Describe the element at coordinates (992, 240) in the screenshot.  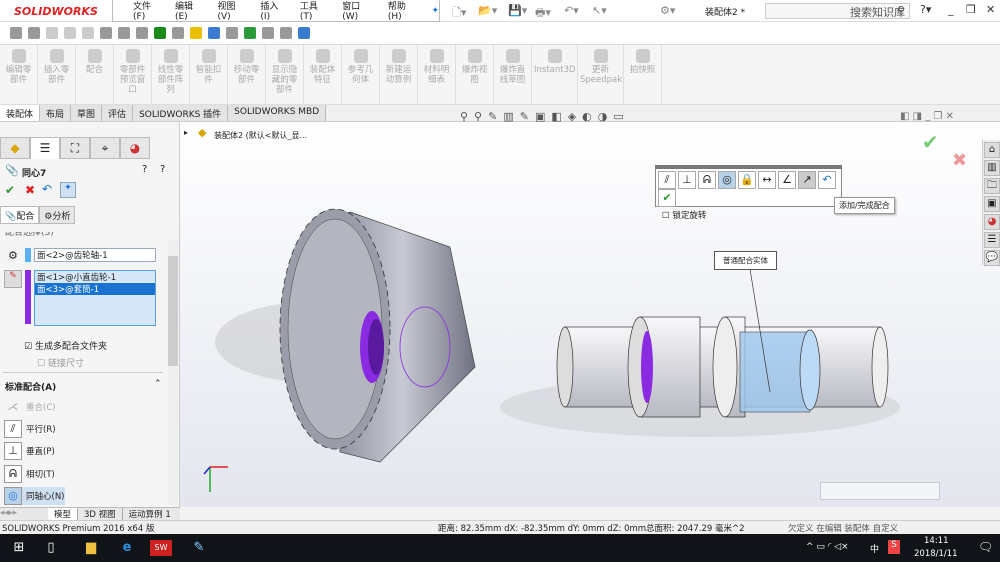
I see `custom-properties-icon: ☰` at that location.